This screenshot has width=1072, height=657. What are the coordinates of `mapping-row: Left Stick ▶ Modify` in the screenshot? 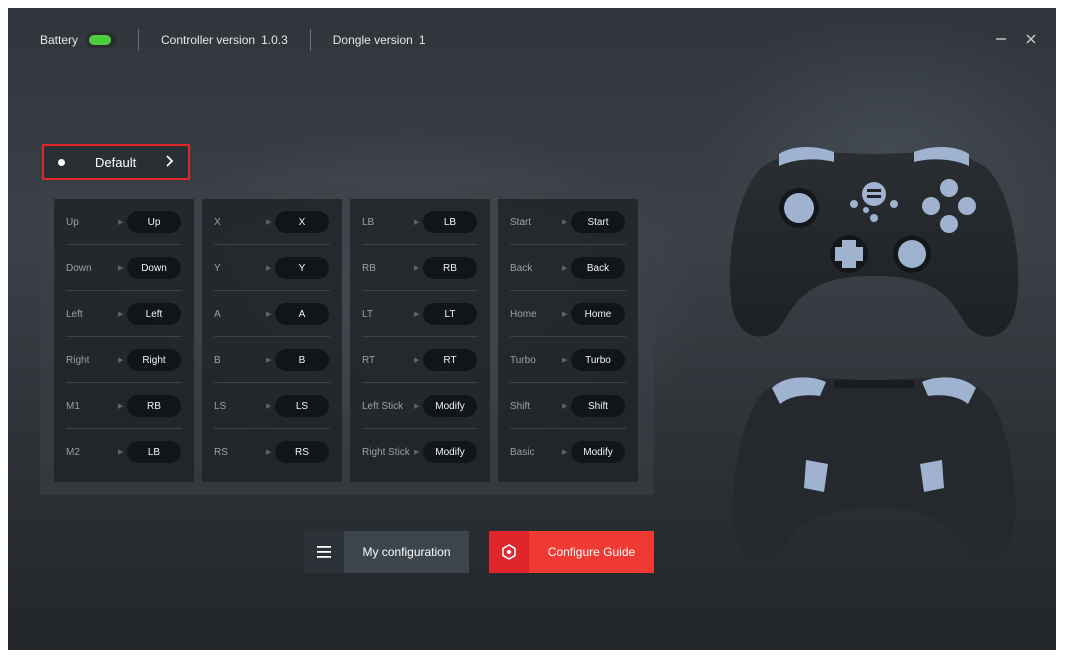 It's located at (420, 406).